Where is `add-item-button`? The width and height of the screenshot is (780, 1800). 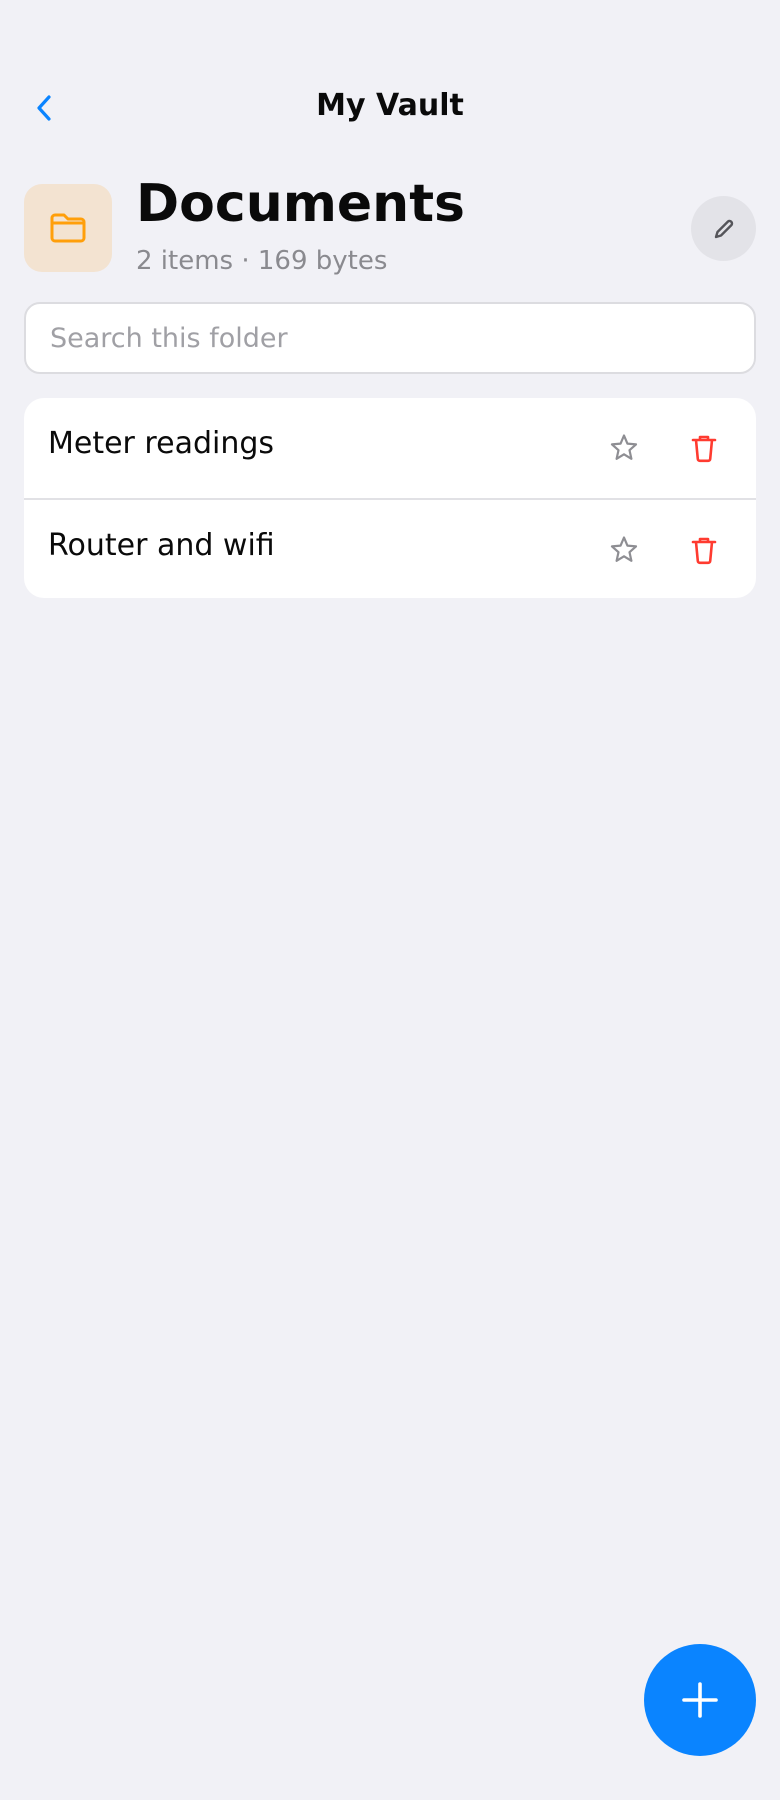 add-item-button is located at coordinates (700, 1700).